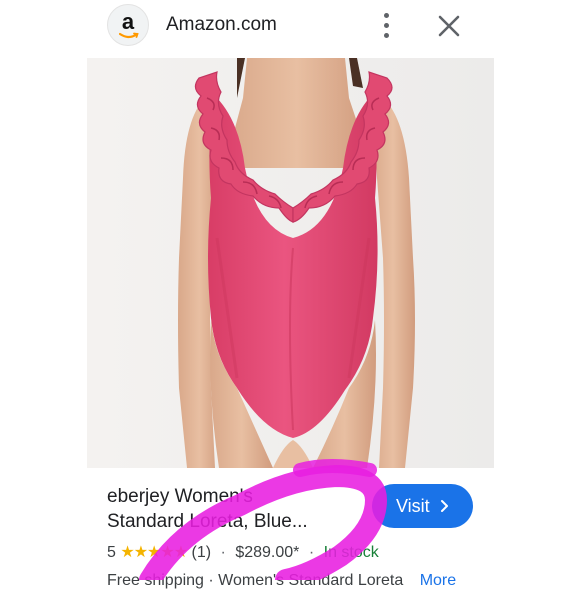  Describe the element at coordinates (351, 552) in the screenshot. I see `stock-status: In stock` at that location.